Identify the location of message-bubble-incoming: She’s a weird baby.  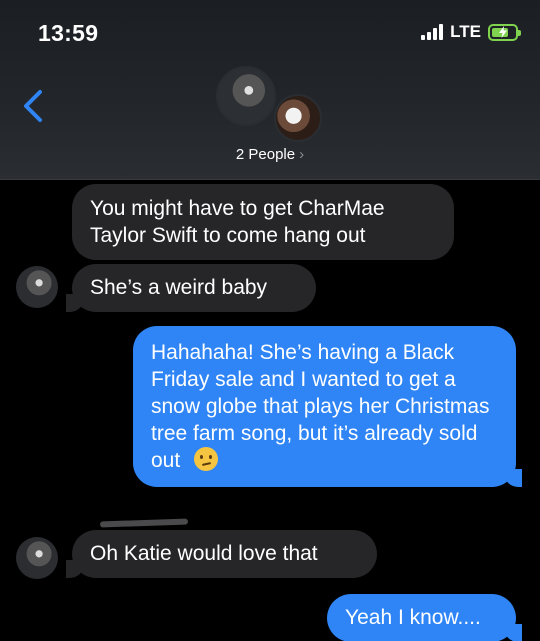
(191, 288).